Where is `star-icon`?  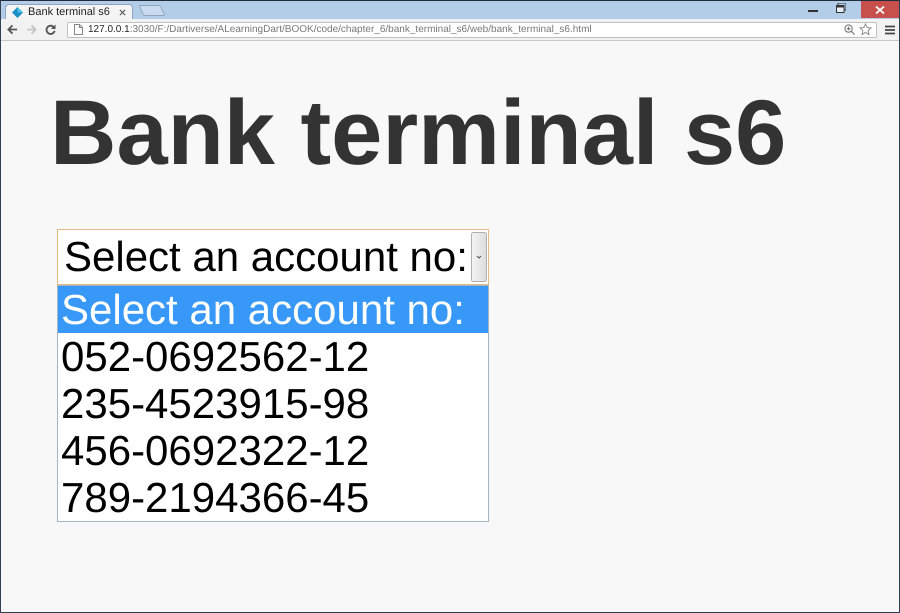
star-icon is located at coordinates (865, 29).